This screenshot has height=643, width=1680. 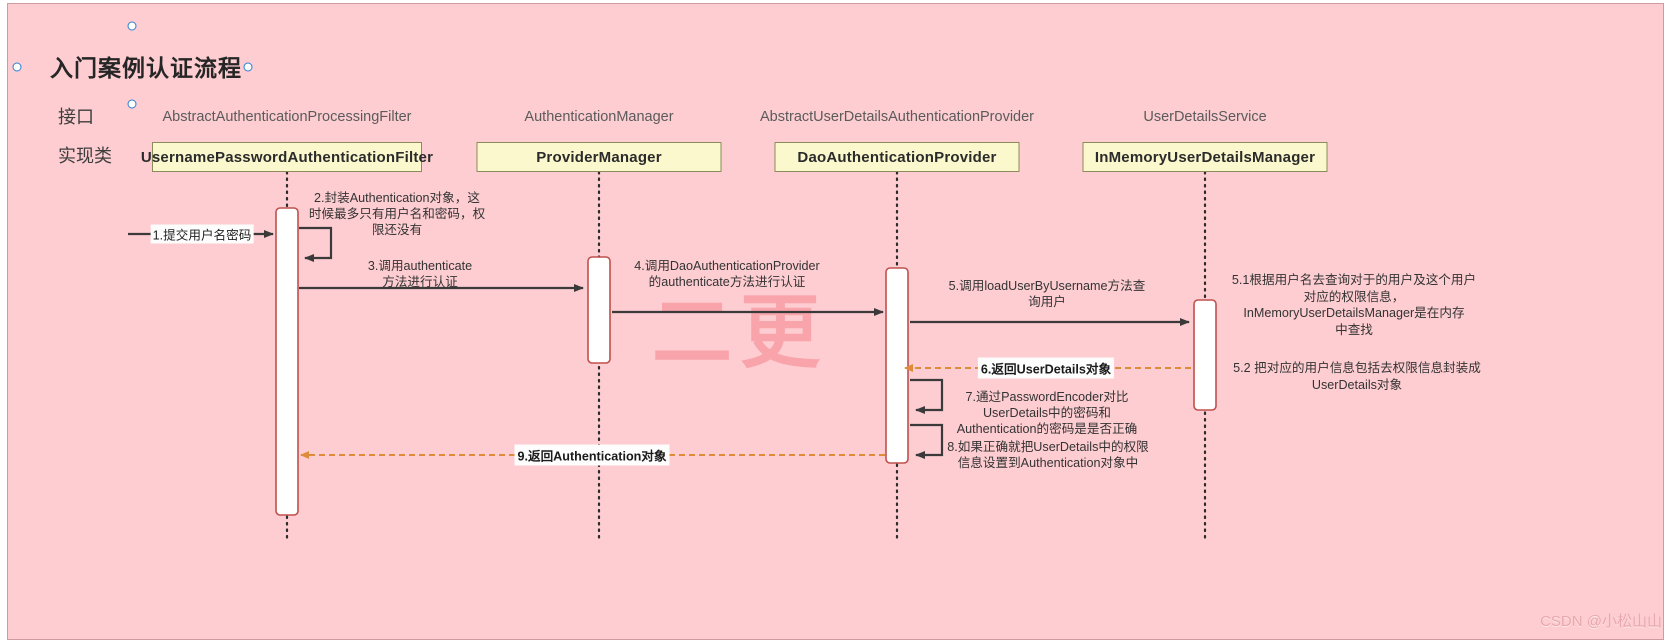 I want to click on participant-box: DaoAuthenticationProvider, so click(x=897, y=157).